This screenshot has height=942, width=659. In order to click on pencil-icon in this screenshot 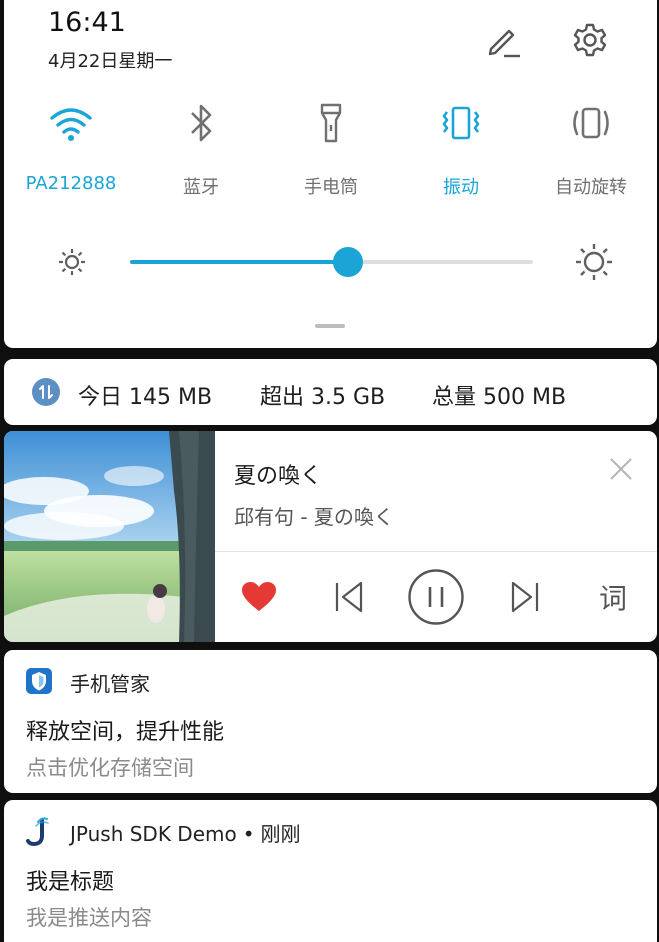, I will do `click(504, 43)`.